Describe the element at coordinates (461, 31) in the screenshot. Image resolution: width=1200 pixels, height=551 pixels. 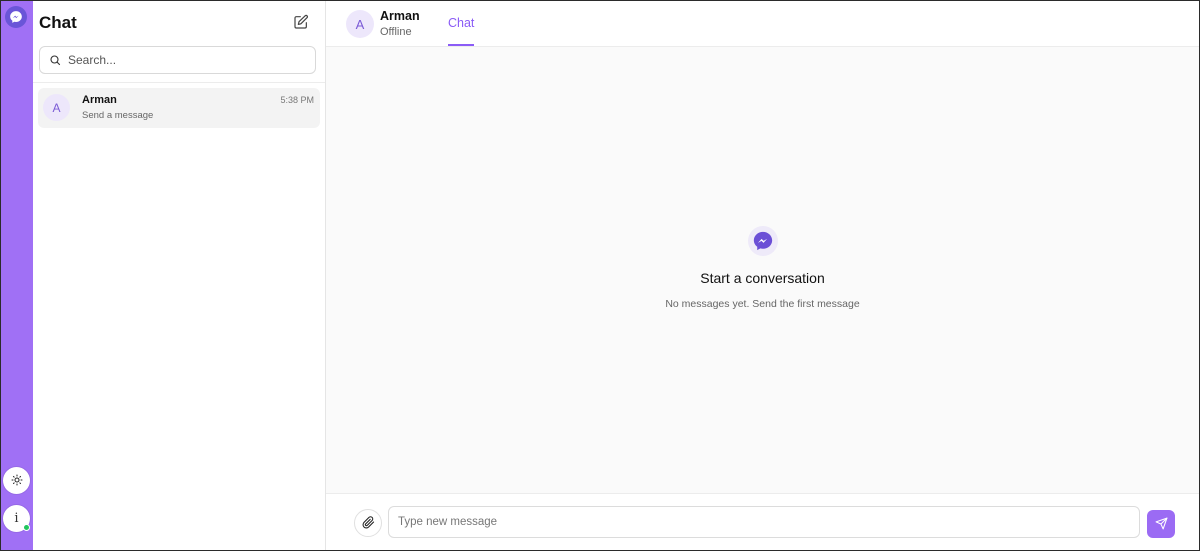
I see `tab-chat: Chat` at that location.